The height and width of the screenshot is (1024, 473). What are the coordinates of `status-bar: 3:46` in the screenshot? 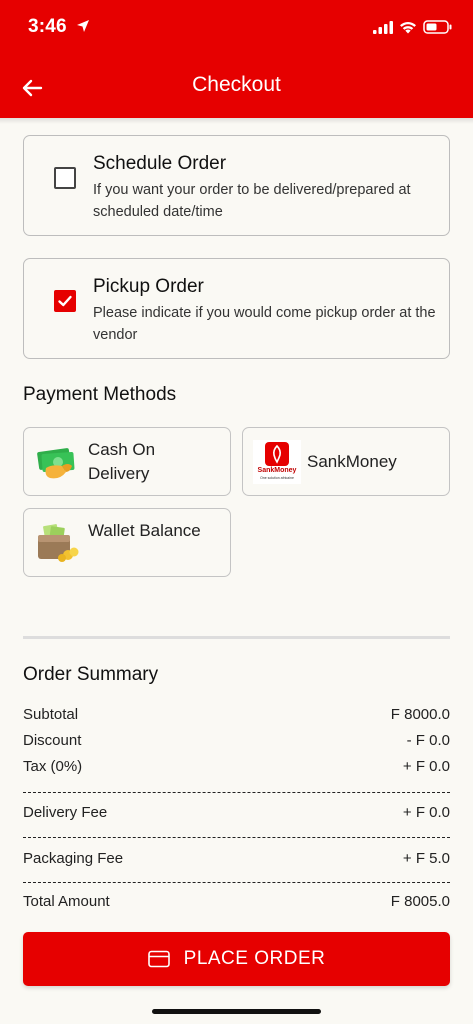 It's located at (236, 29).